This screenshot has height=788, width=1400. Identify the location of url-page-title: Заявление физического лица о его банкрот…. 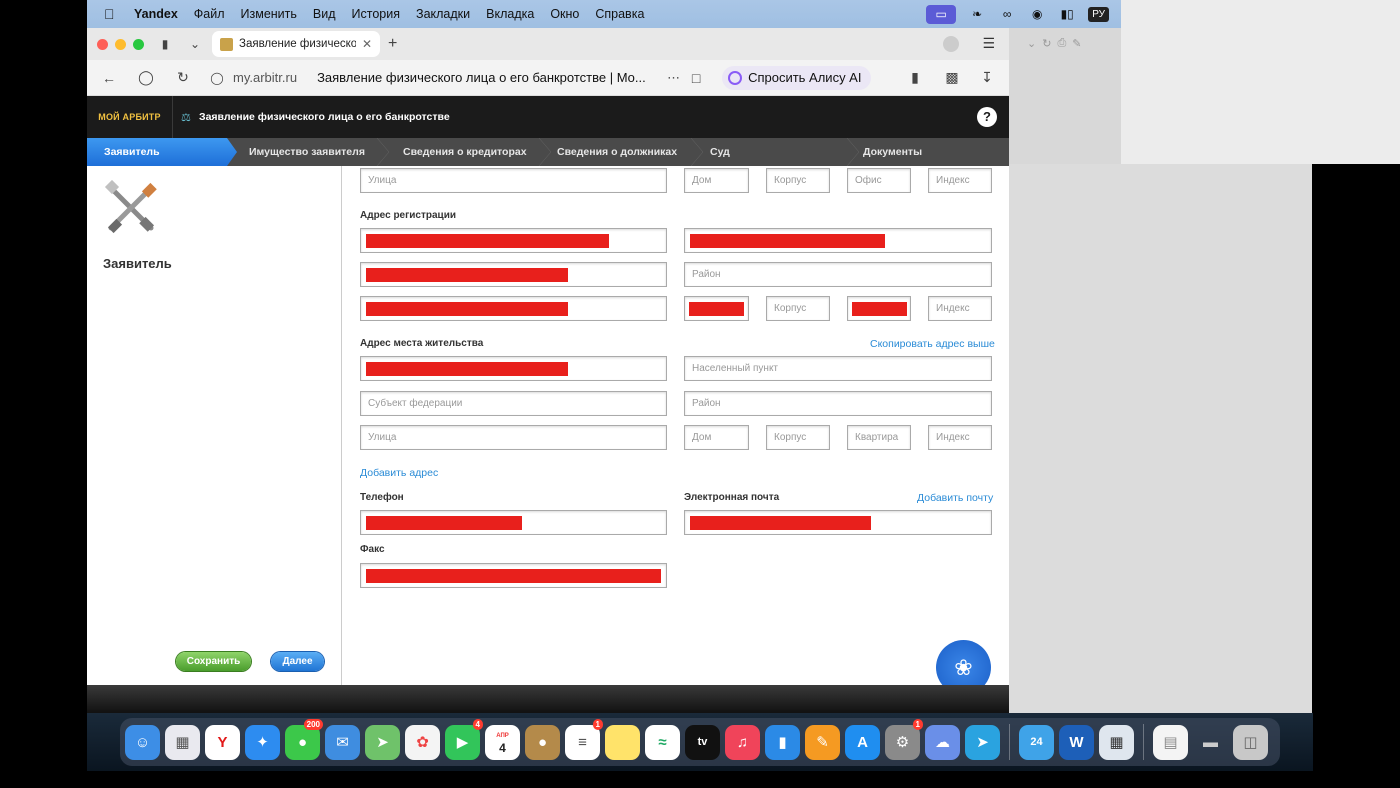
(482, 77).